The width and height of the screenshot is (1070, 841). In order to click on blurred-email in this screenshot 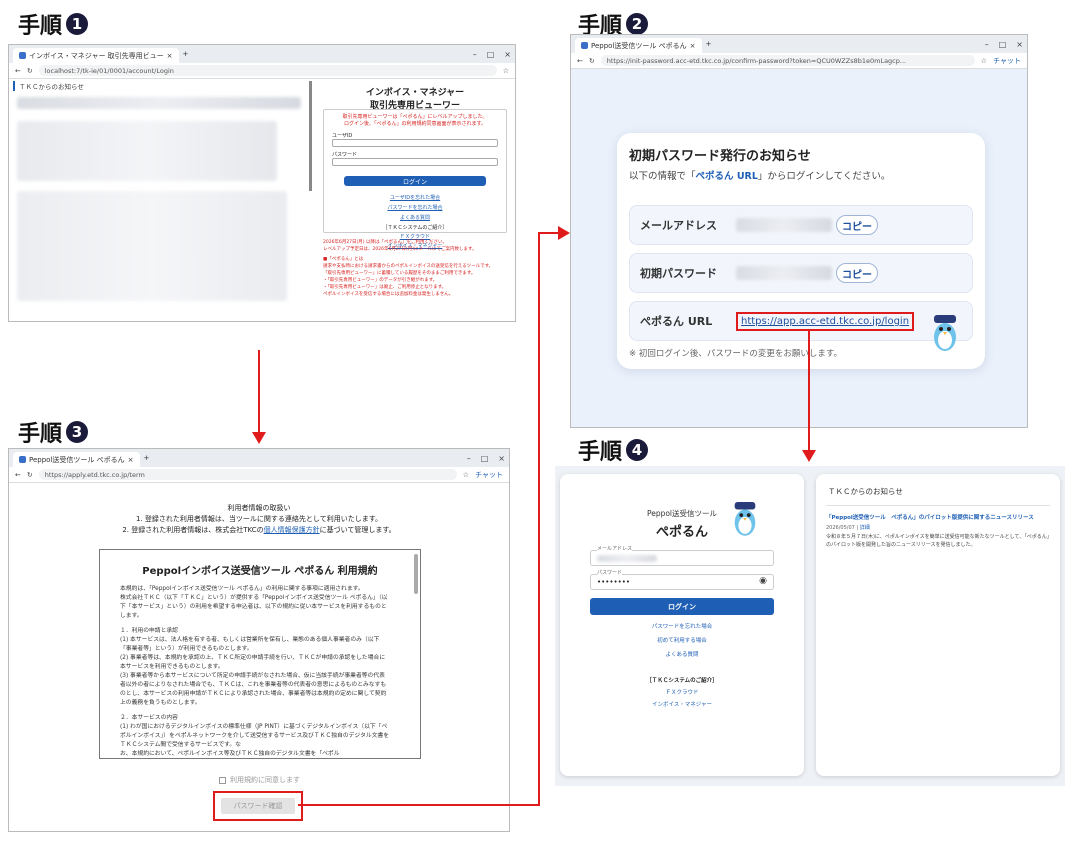, I will do `click(627, 558)`.